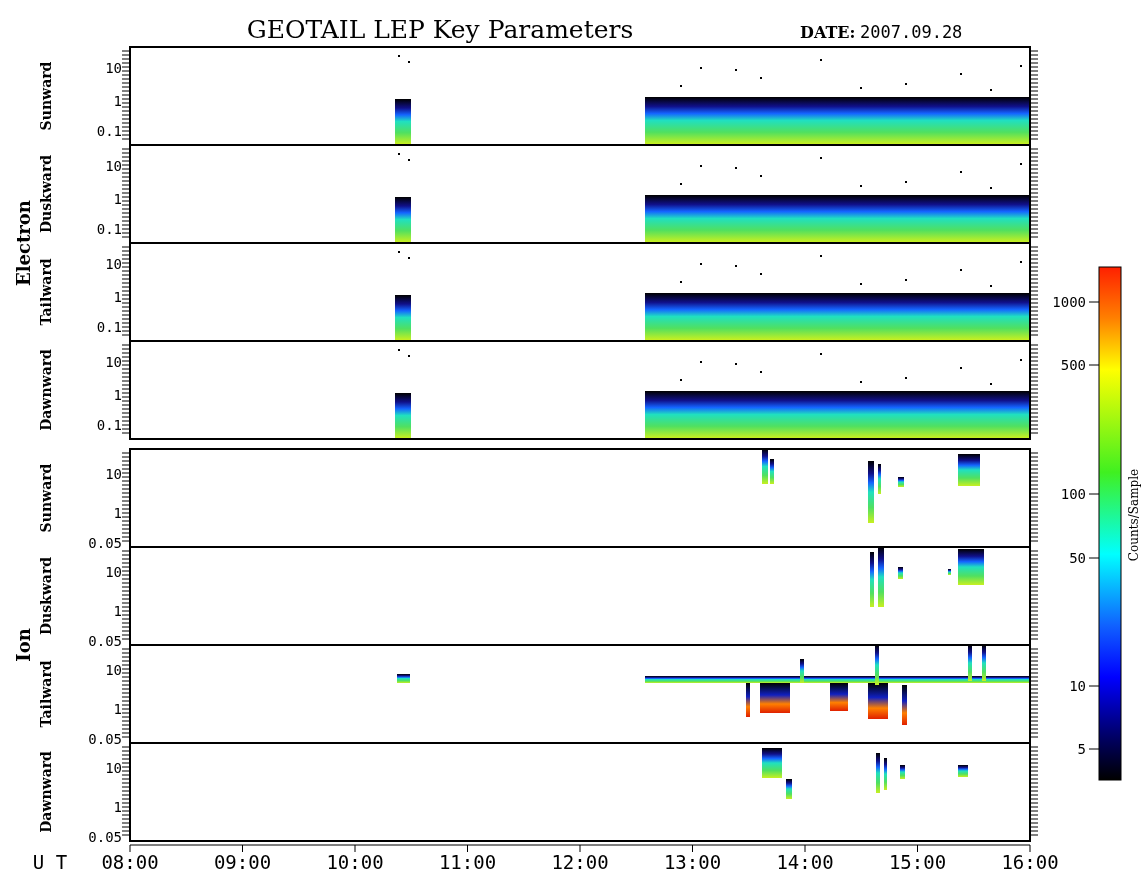  I want to click on x-tick-label: 09:00, so click(242, 862).